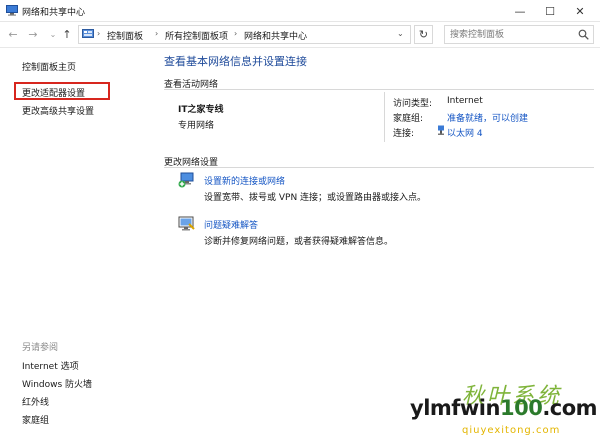 The image size is (600, 441). I want to click on homegroup-link: 准备就绪，可以创建, so click(487, 117).